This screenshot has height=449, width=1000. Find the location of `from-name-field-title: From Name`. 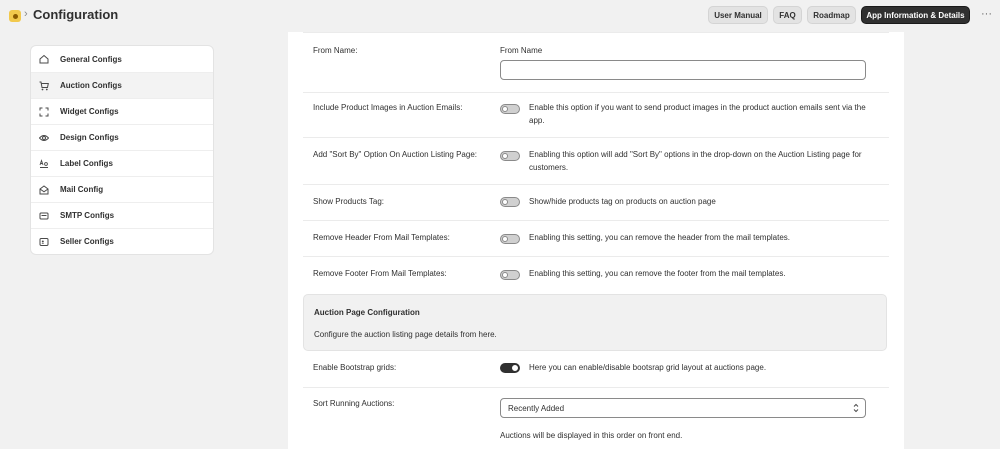

from-name-field-title: From Name is located at coordinates (521, 50).